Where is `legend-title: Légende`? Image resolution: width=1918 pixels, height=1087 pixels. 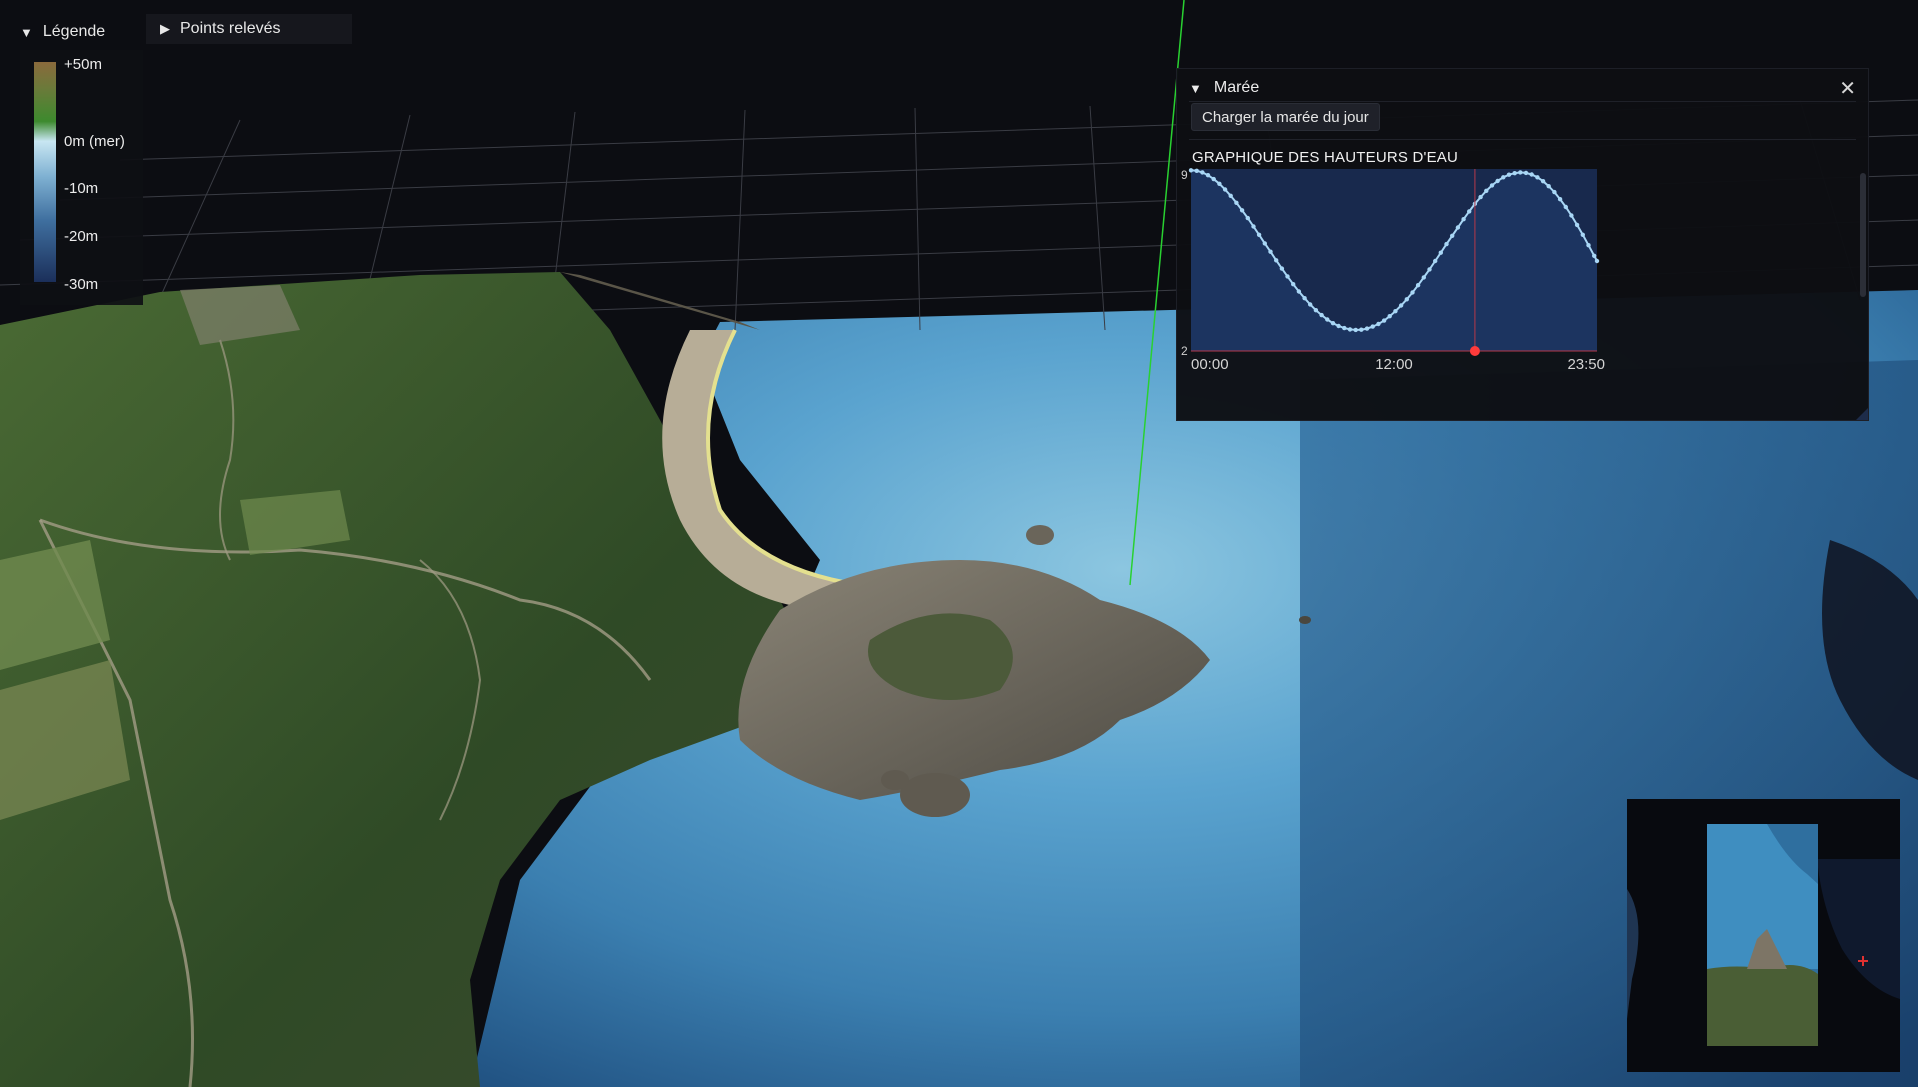
legend-title: Légende is located at coordinates (74, 31).